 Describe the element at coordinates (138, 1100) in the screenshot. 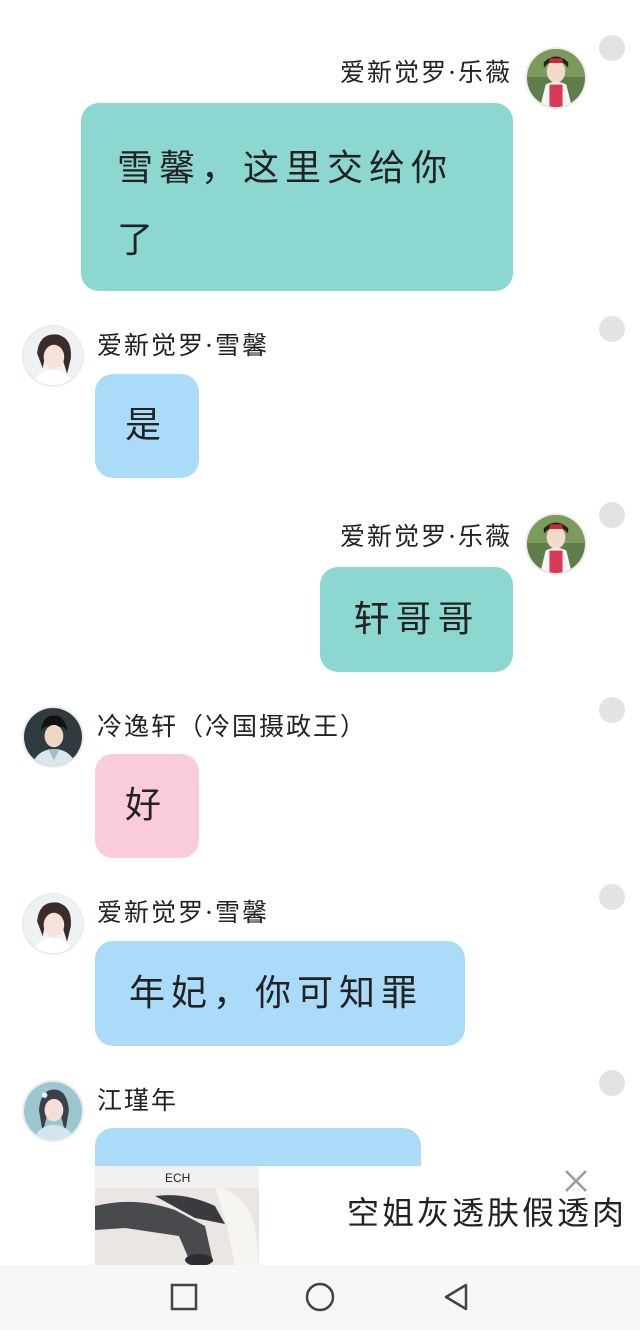

I see `sender-name: 江瑾年` at that location.